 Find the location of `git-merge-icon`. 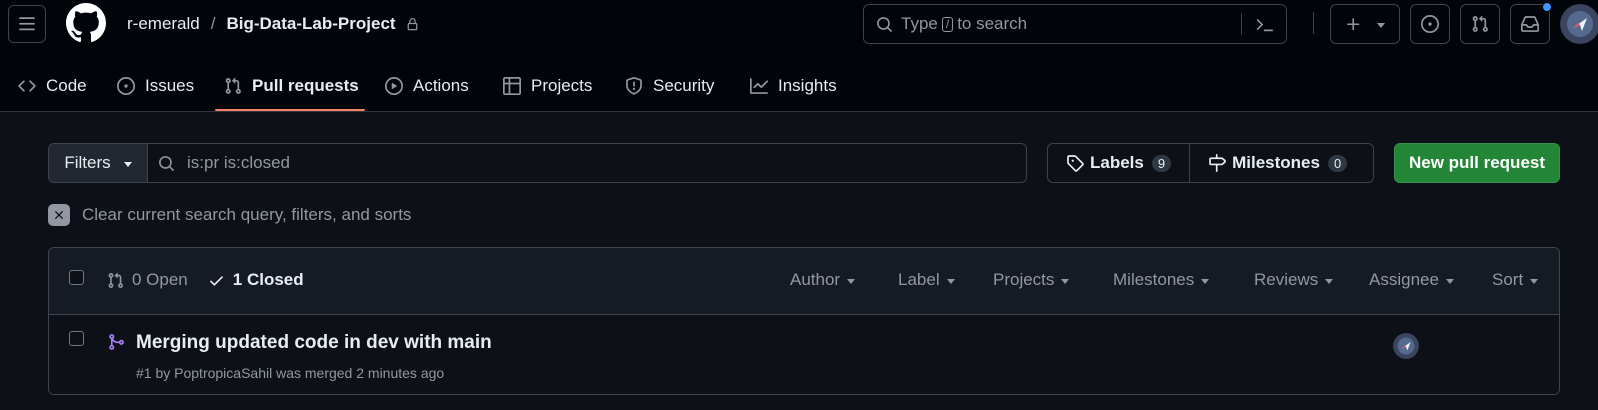

git-merge-icon is located at coordinates (116, 342).